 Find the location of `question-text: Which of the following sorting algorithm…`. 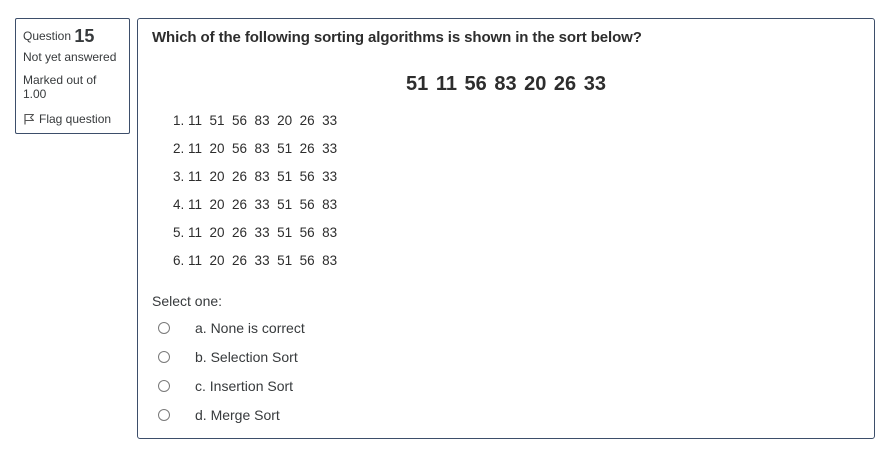

question-text: Which of the following sorting algorithm… is located at coordinates (397, 37).